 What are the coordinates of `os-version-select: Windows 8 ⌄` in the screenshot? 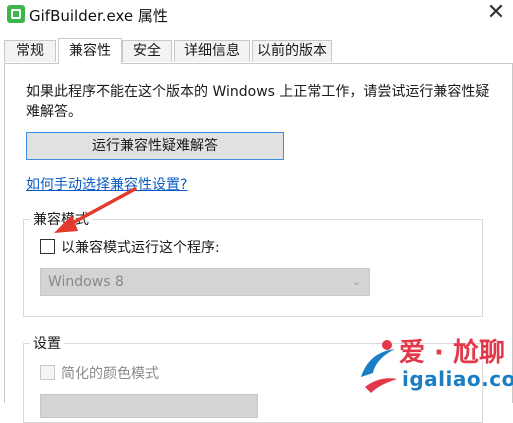 It's located at (205, 282).